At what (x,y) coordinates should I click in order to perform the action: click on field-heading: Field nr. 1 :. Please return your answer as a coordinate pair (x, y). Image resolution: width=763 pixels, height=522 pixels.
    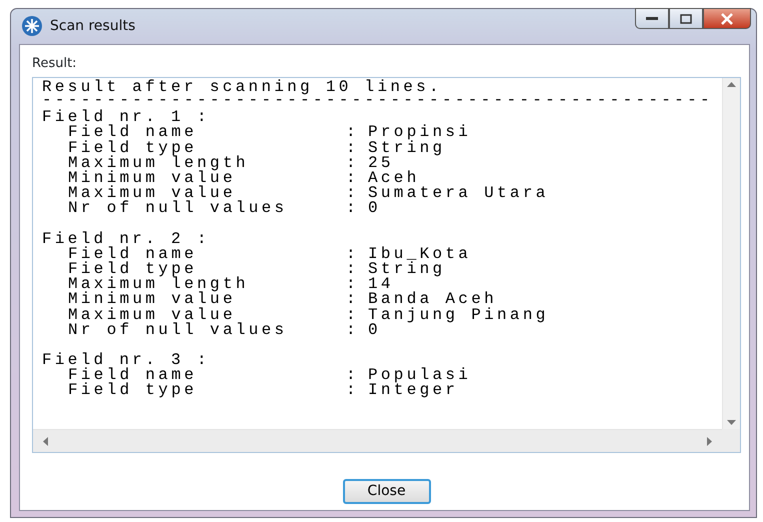
    Looking at the image, I should click on (126, 118).